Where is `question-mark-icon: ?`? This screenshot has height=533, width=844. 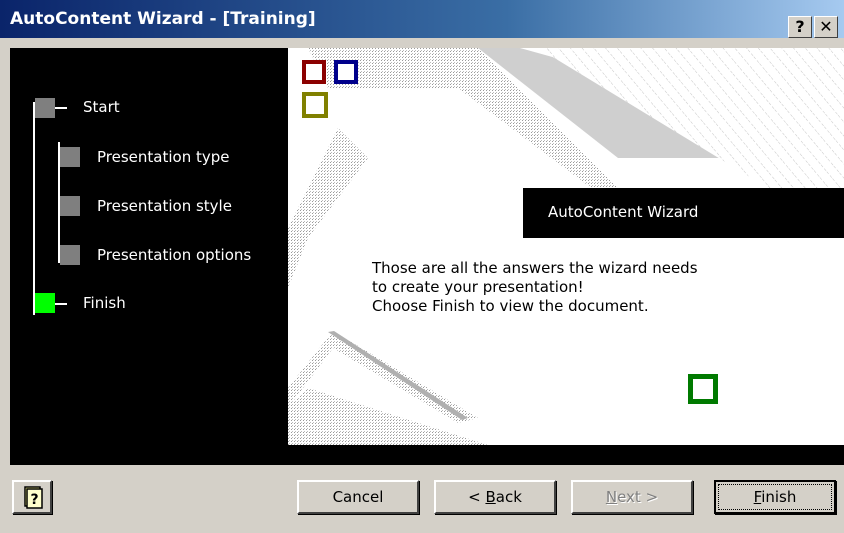
question-mark-icon: ? is located at coordinates (800, 26).